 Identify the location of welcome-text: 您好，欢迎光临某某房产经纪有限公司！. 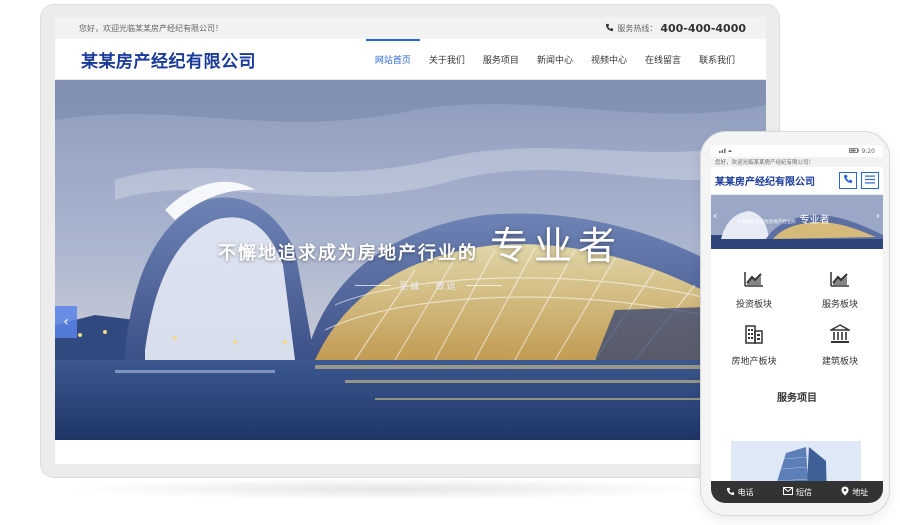
(151, 28).